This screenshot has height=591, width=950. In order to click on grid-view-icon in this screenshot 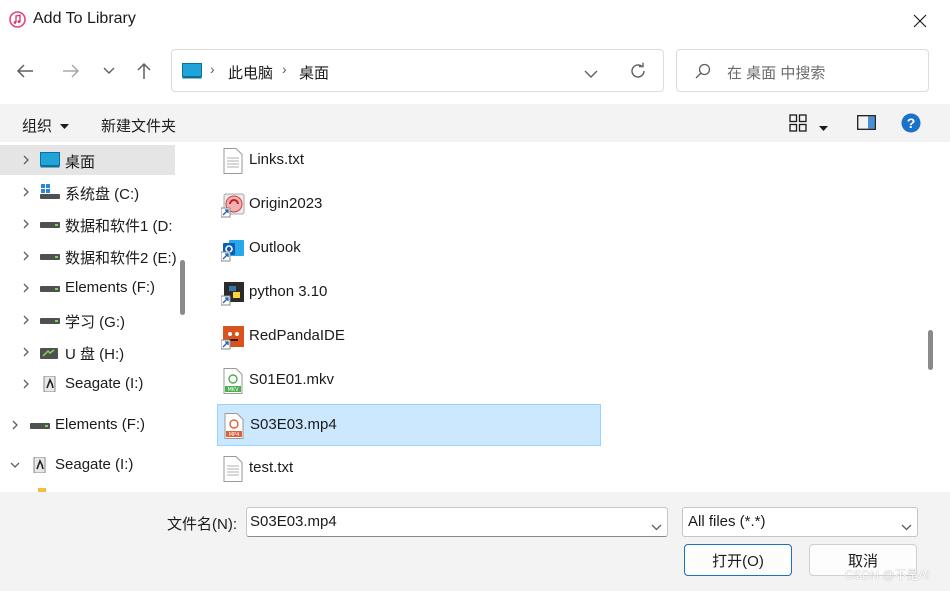, I will do `click(798, 123)`.